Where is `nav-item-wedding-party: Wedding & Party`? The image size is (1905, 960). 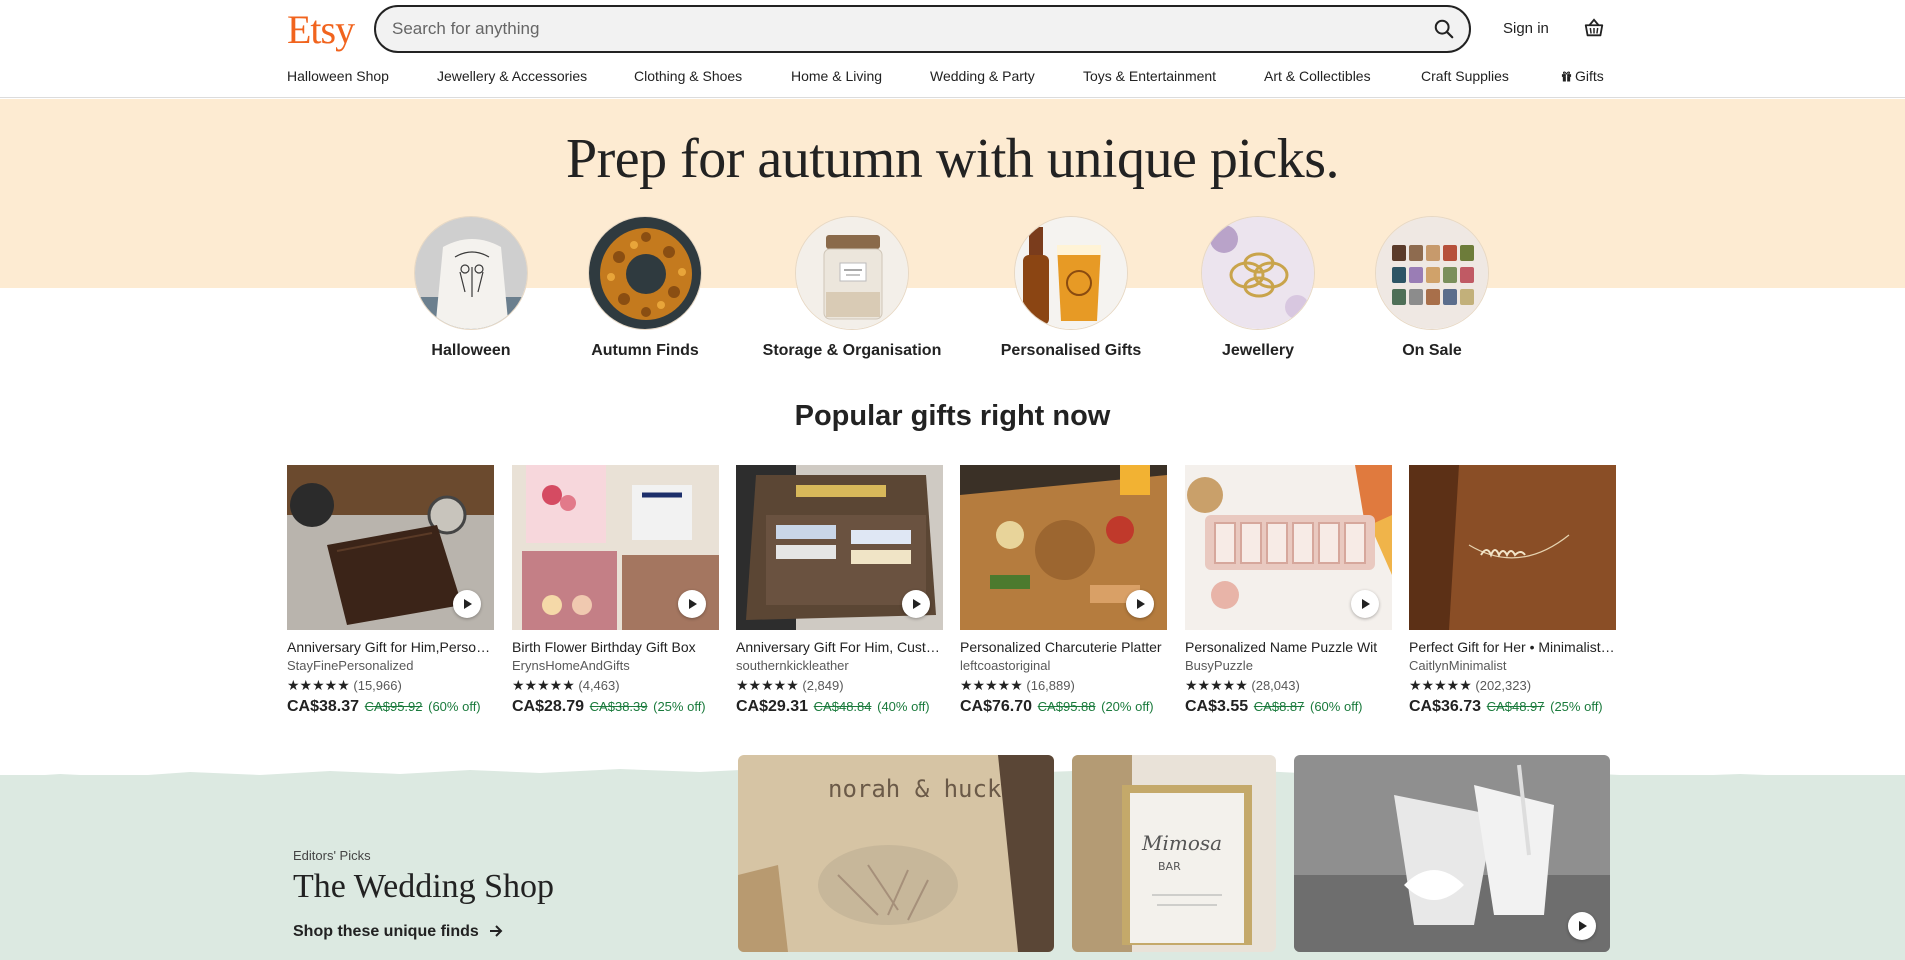 nav-item-wedding-party: Wedding & Party is located at coordinates (982, 76).